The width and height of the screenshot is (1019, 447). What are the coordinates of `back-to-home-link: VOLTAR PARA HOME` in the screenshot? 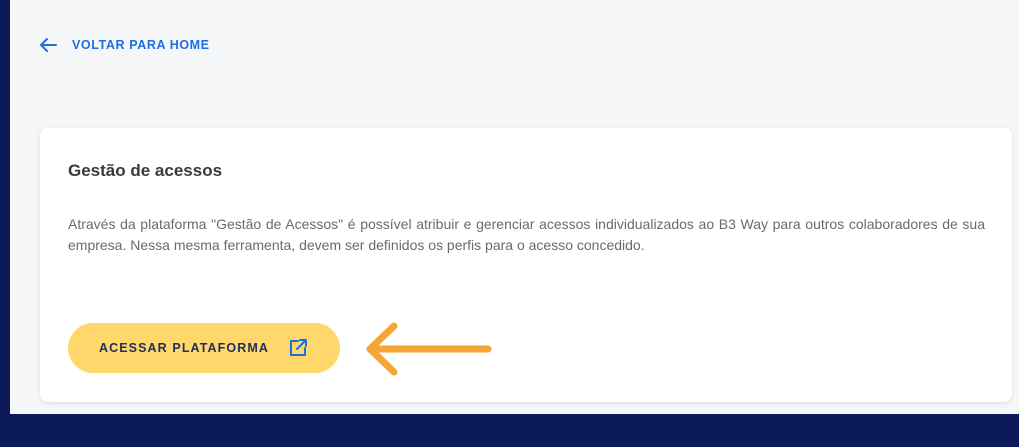 It's located at (124, 45).